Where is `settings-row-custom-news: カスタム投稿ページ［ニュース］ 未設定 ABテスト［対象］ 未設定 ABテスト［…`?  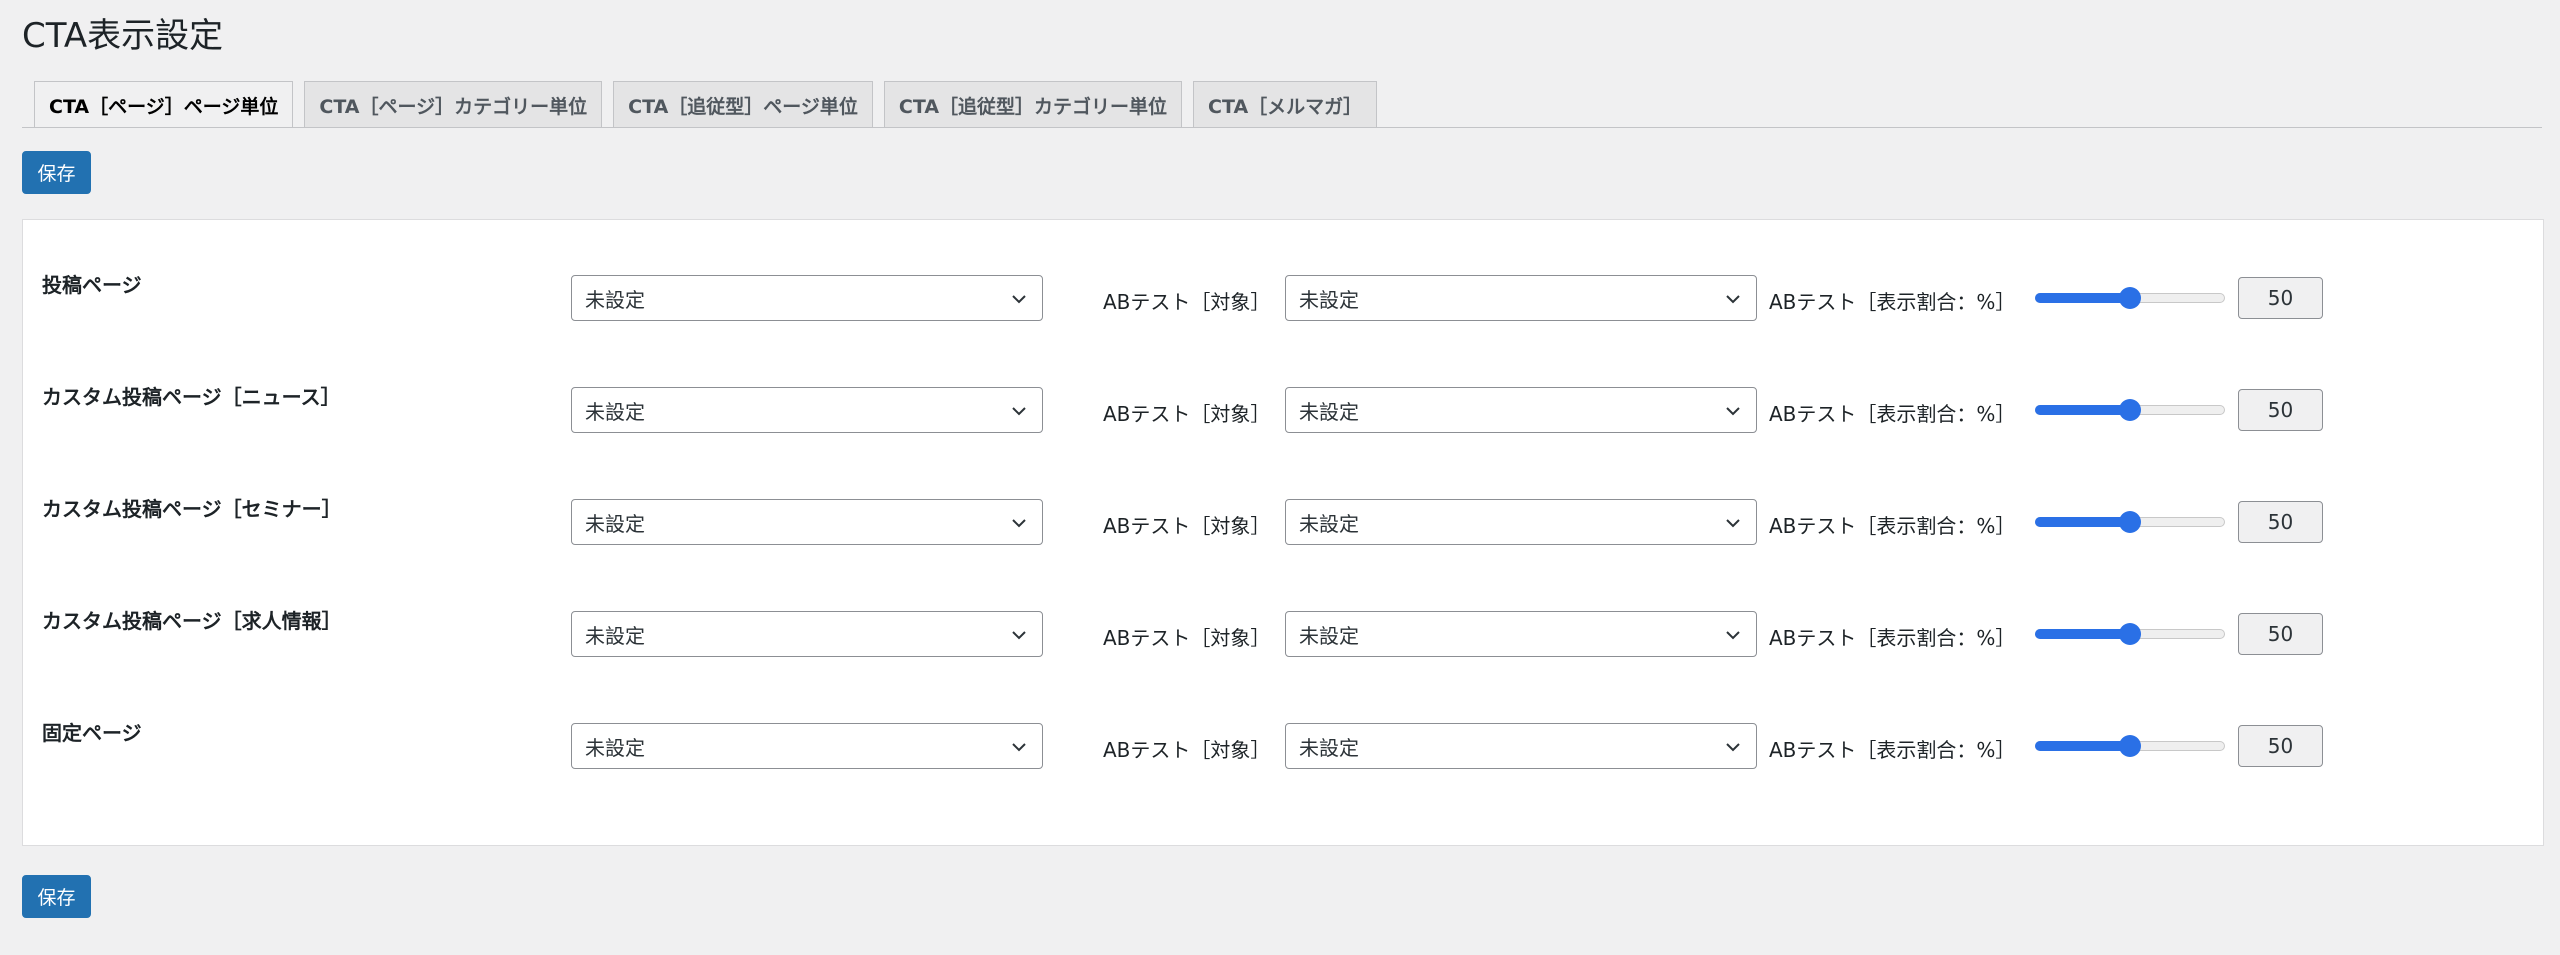
settings-row-custom-news: カスタム投稿ページ［ニュース］ 未設定 ABテスト［対象］ 未設定 ABテスト［… is located at coordinates (1283, 416).